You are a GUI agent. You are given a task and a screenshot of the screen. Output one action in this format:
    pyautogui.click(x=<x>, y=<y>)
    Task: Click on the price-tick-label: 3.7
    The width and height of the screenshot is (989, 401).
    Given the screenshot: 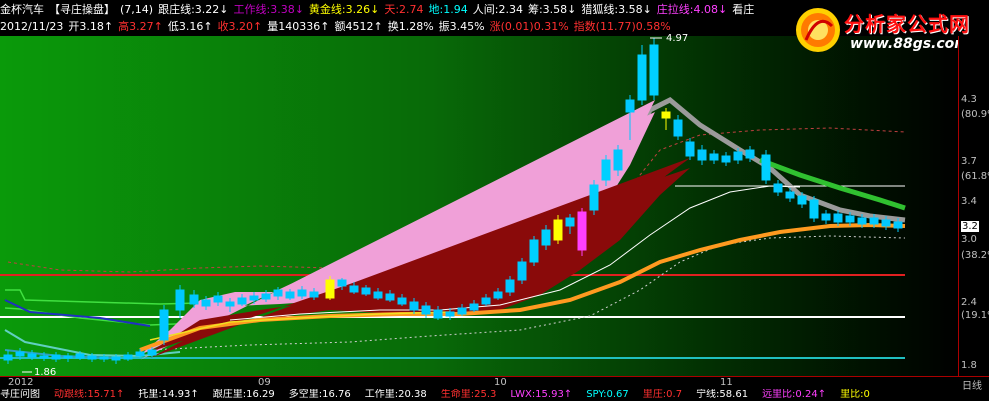 What is the action you would take?
    pyautogui.click(x=969, y=161)
    